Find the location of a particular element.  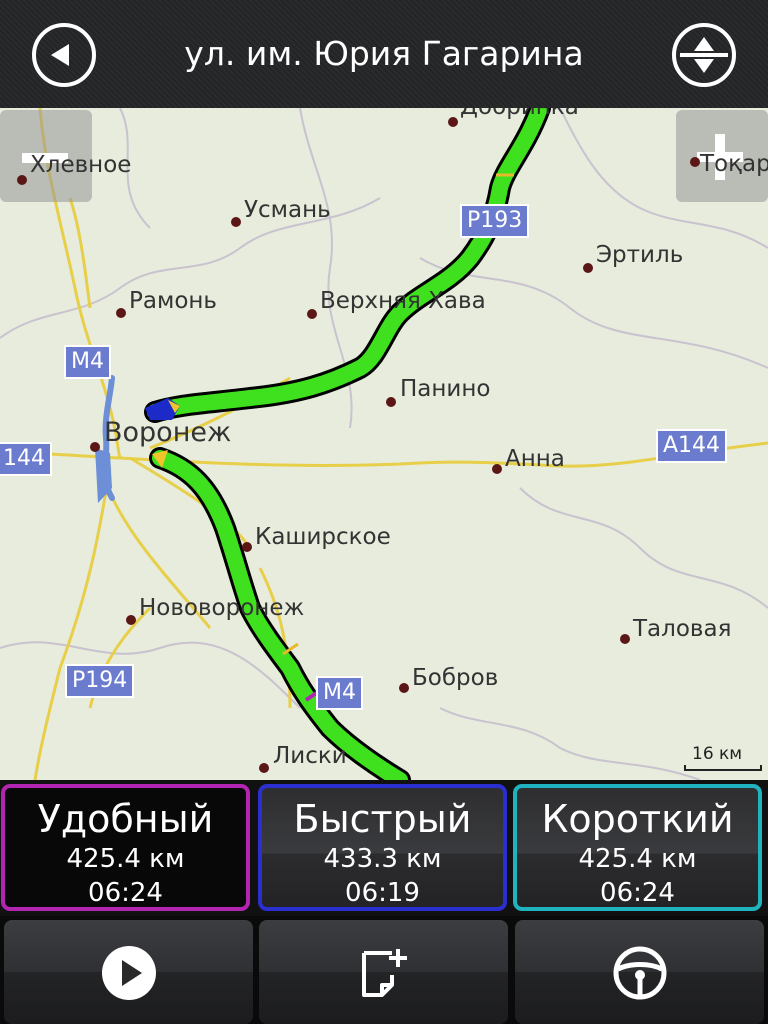

route-options-button is located at coordinates (704, 55).